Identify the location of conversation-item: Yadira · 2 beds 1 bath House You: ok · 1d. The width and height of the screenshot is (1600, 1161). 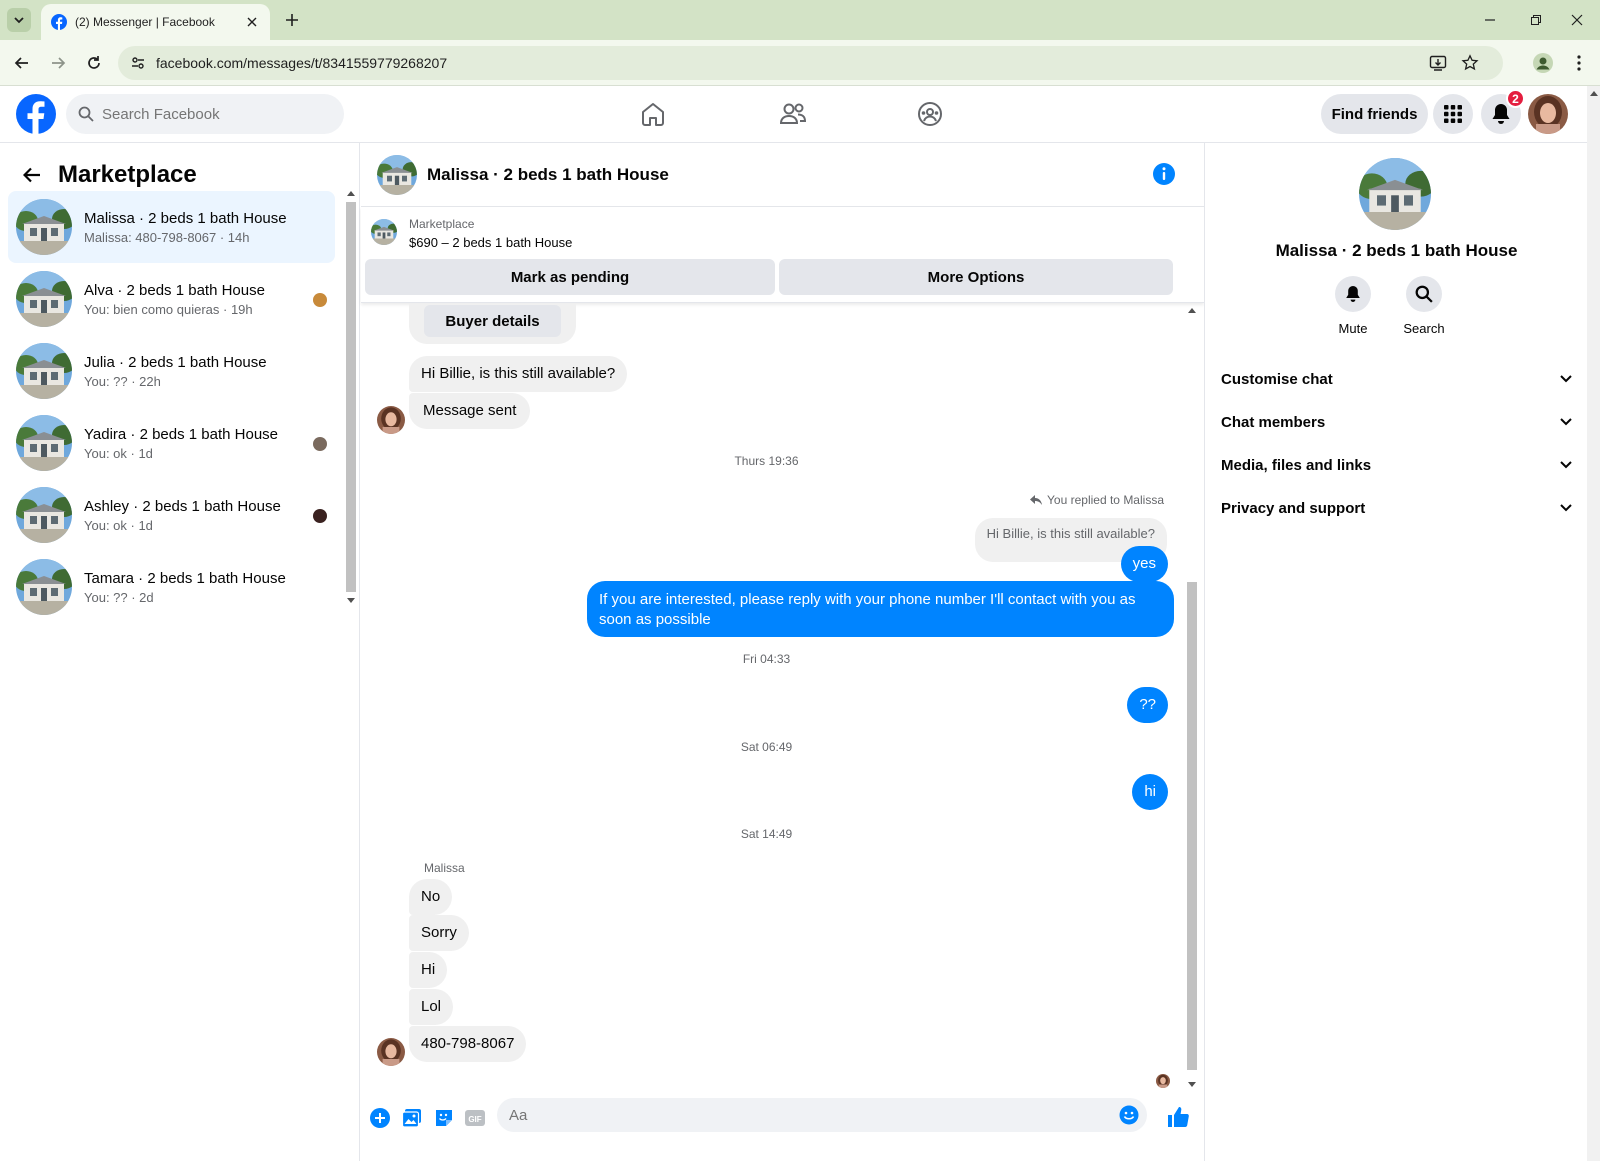
(171, 443).